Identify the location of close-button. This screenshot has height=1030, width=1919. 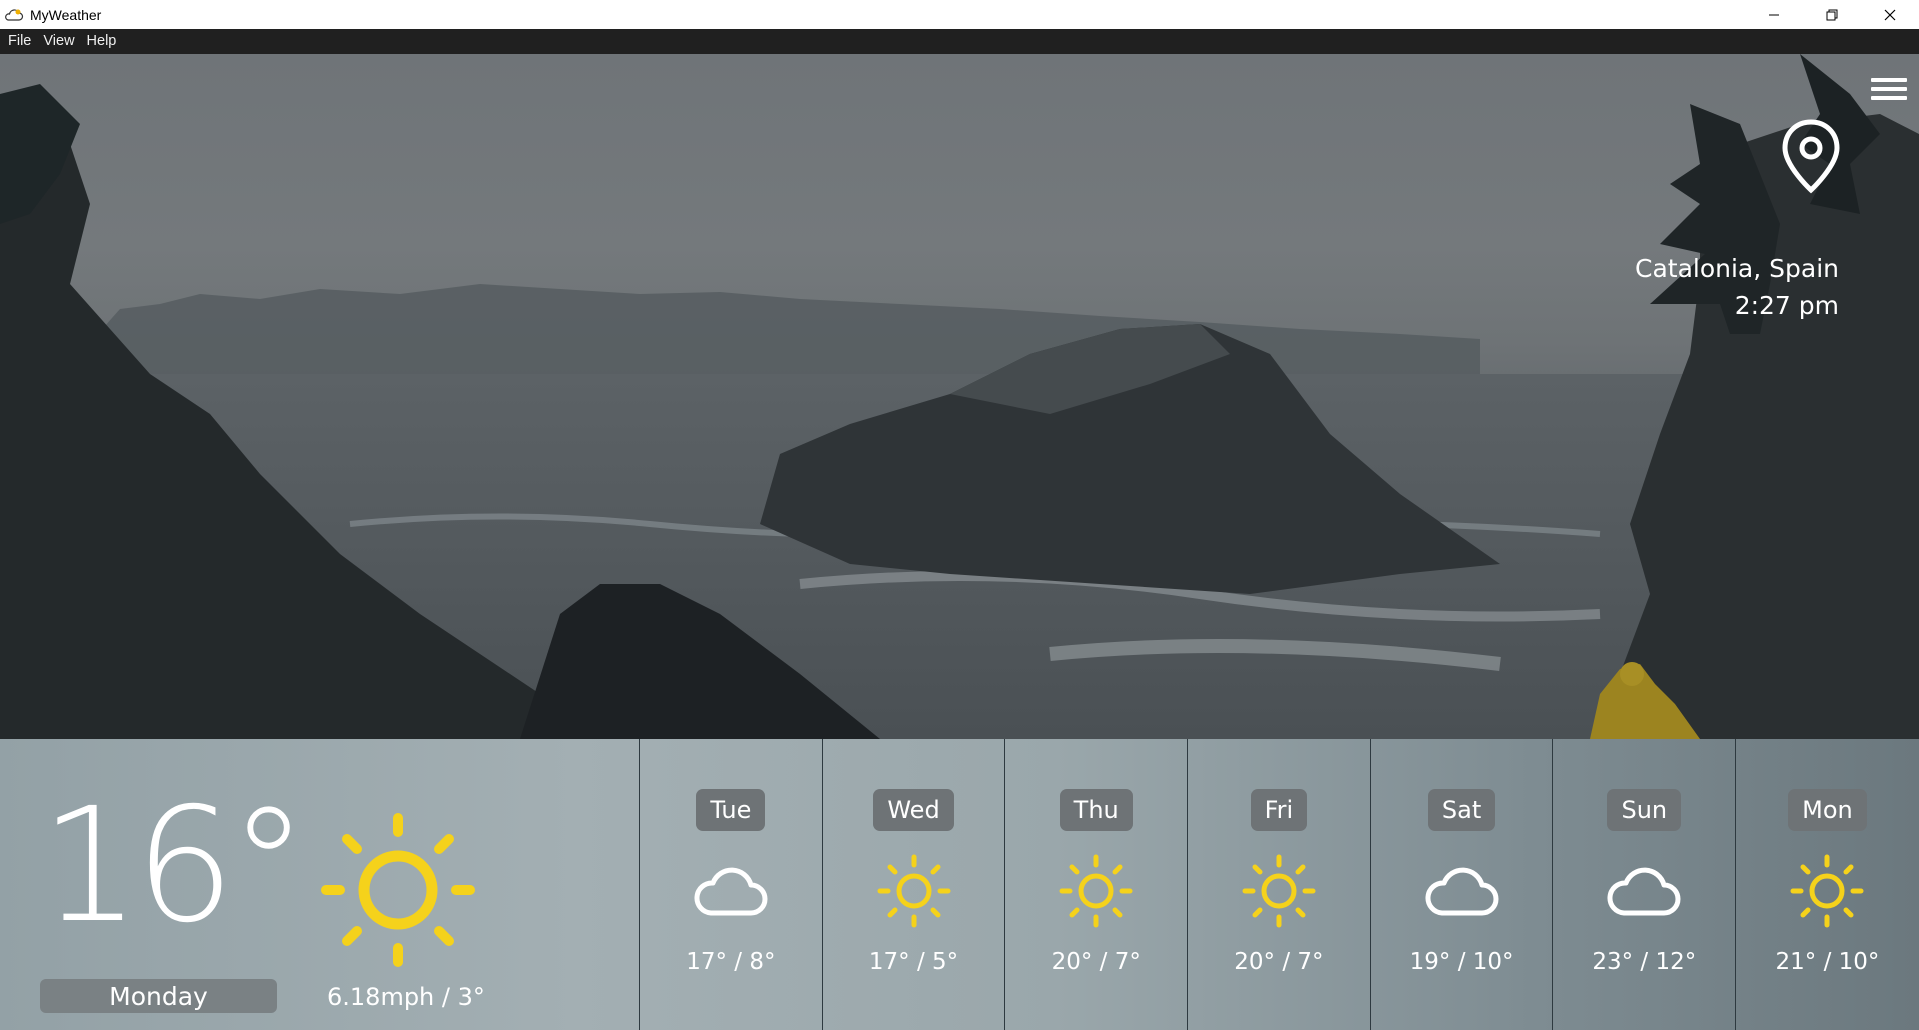
(1890, 14).